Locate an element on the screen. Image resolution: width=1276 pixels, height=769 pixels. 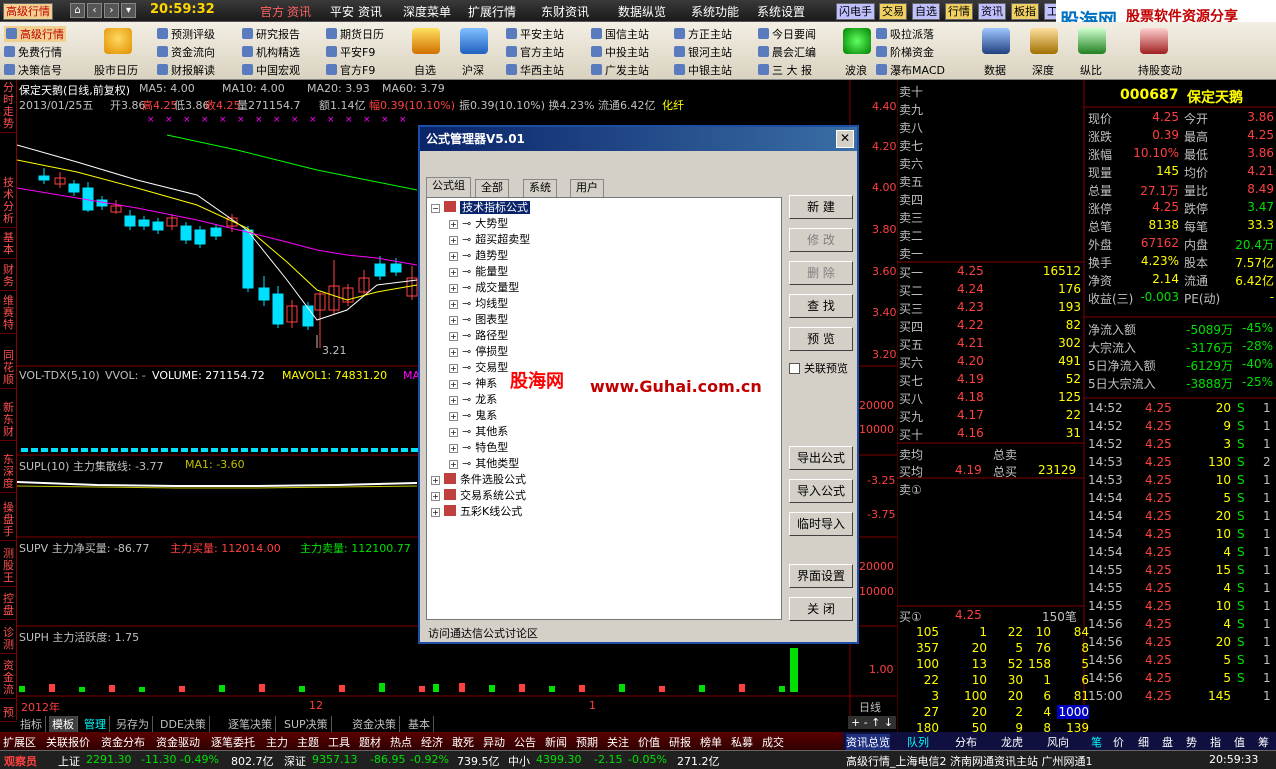
menu-extend-quote: 扩展行情 is located at coordinates (492, 11).